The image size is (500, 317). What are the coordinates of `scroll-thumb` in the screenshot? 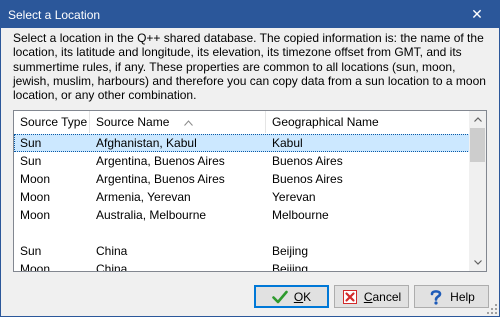 It's located at (477, 145).